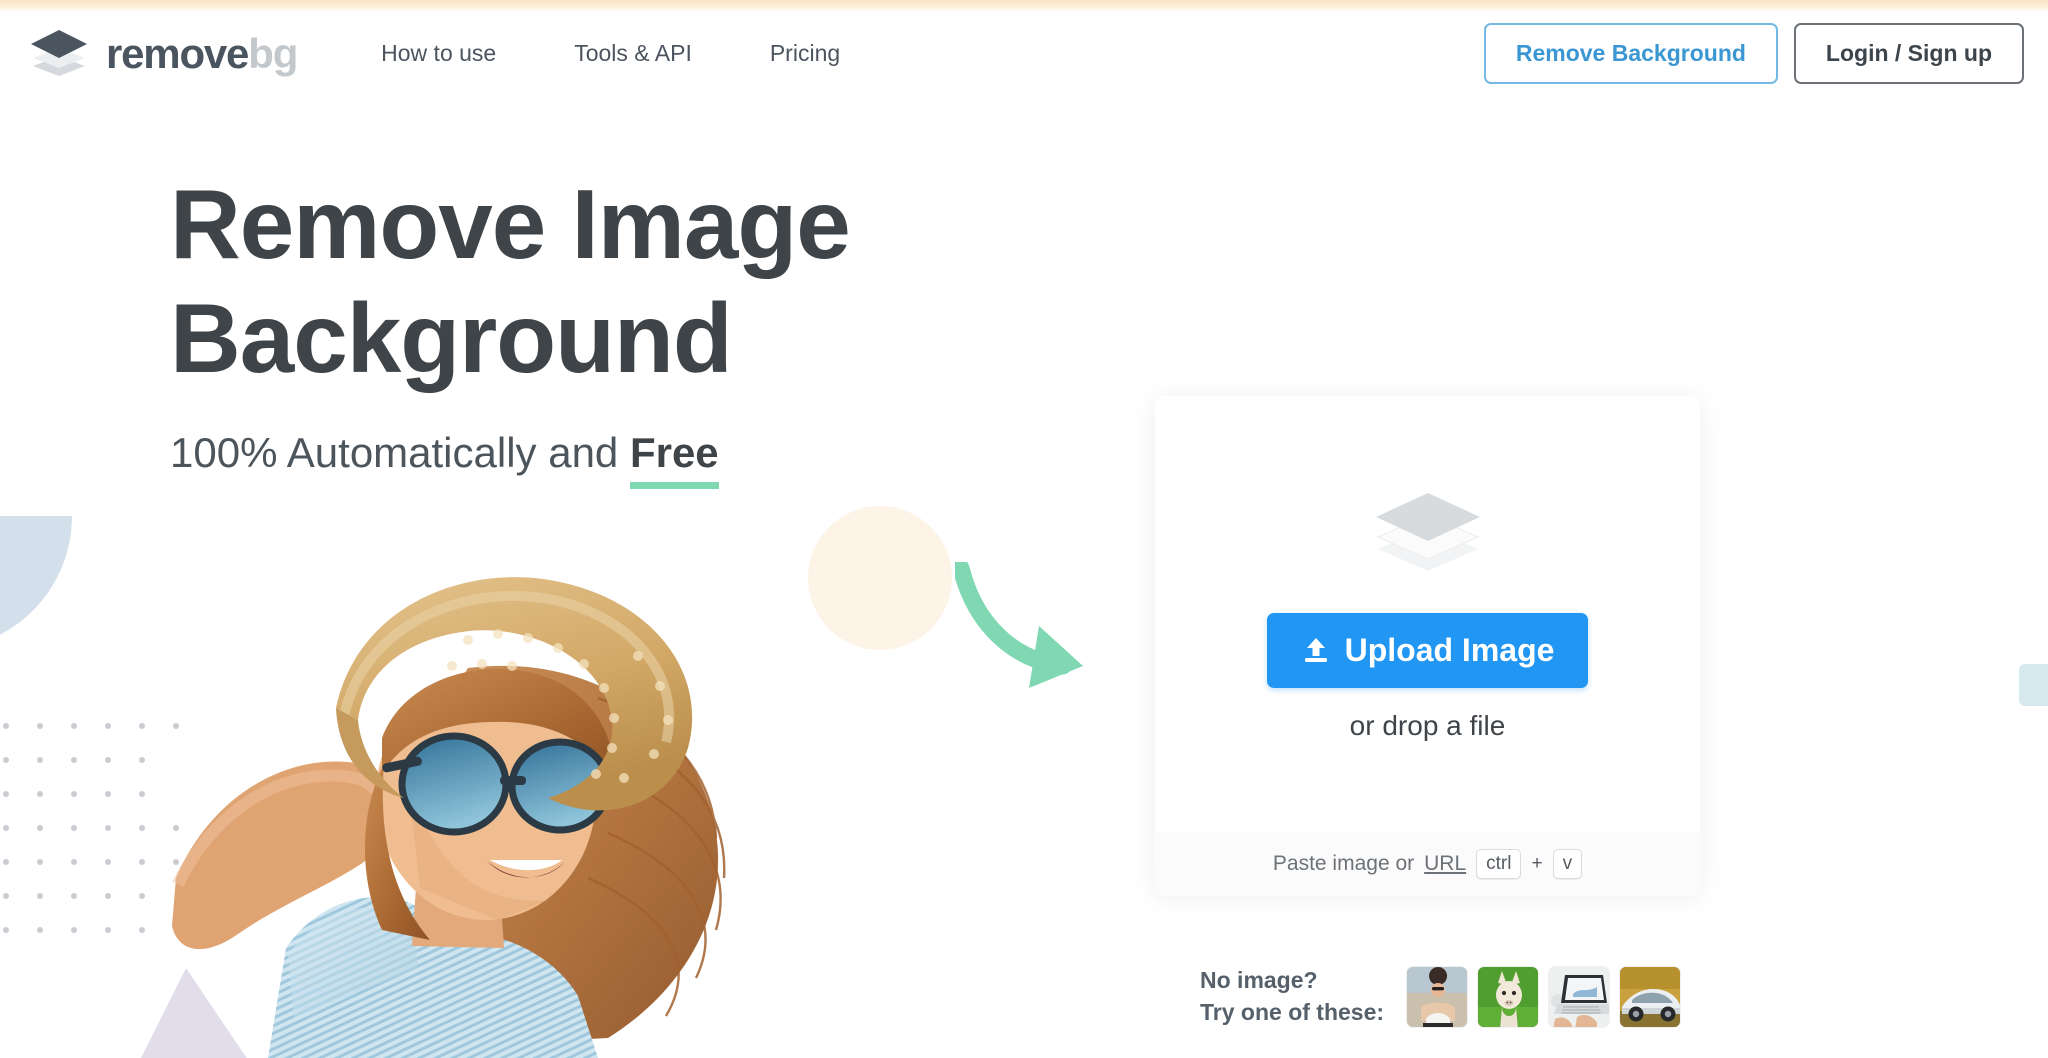  What do you see at coordinates (1544, 996) in the screenshot?
I see `sample-thumbnails` at bounding box center [1544, 996].